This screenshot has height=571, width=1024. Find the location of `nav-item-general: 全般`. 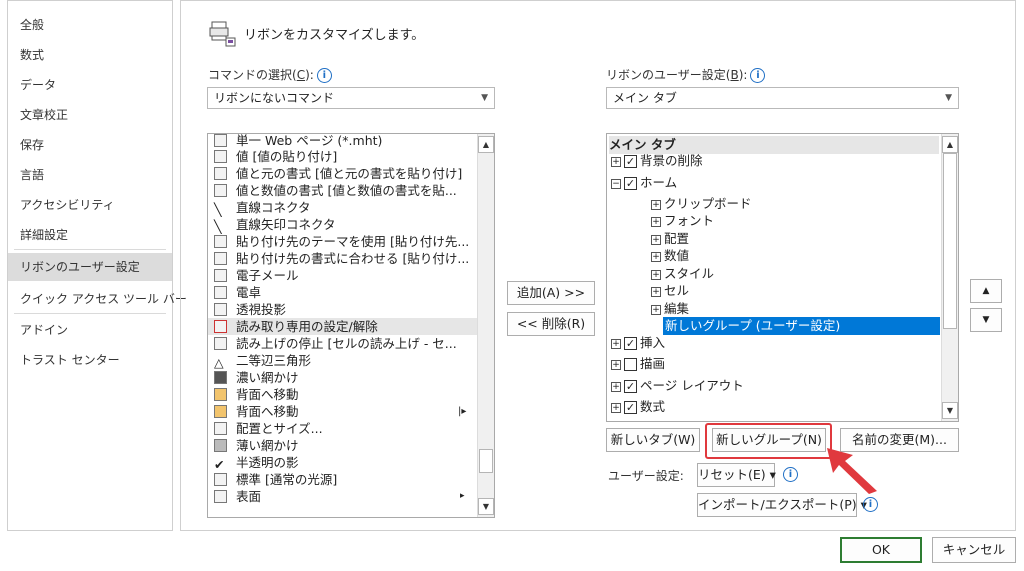

nav-item-general: 全般 is located at coordinates (90, 25).